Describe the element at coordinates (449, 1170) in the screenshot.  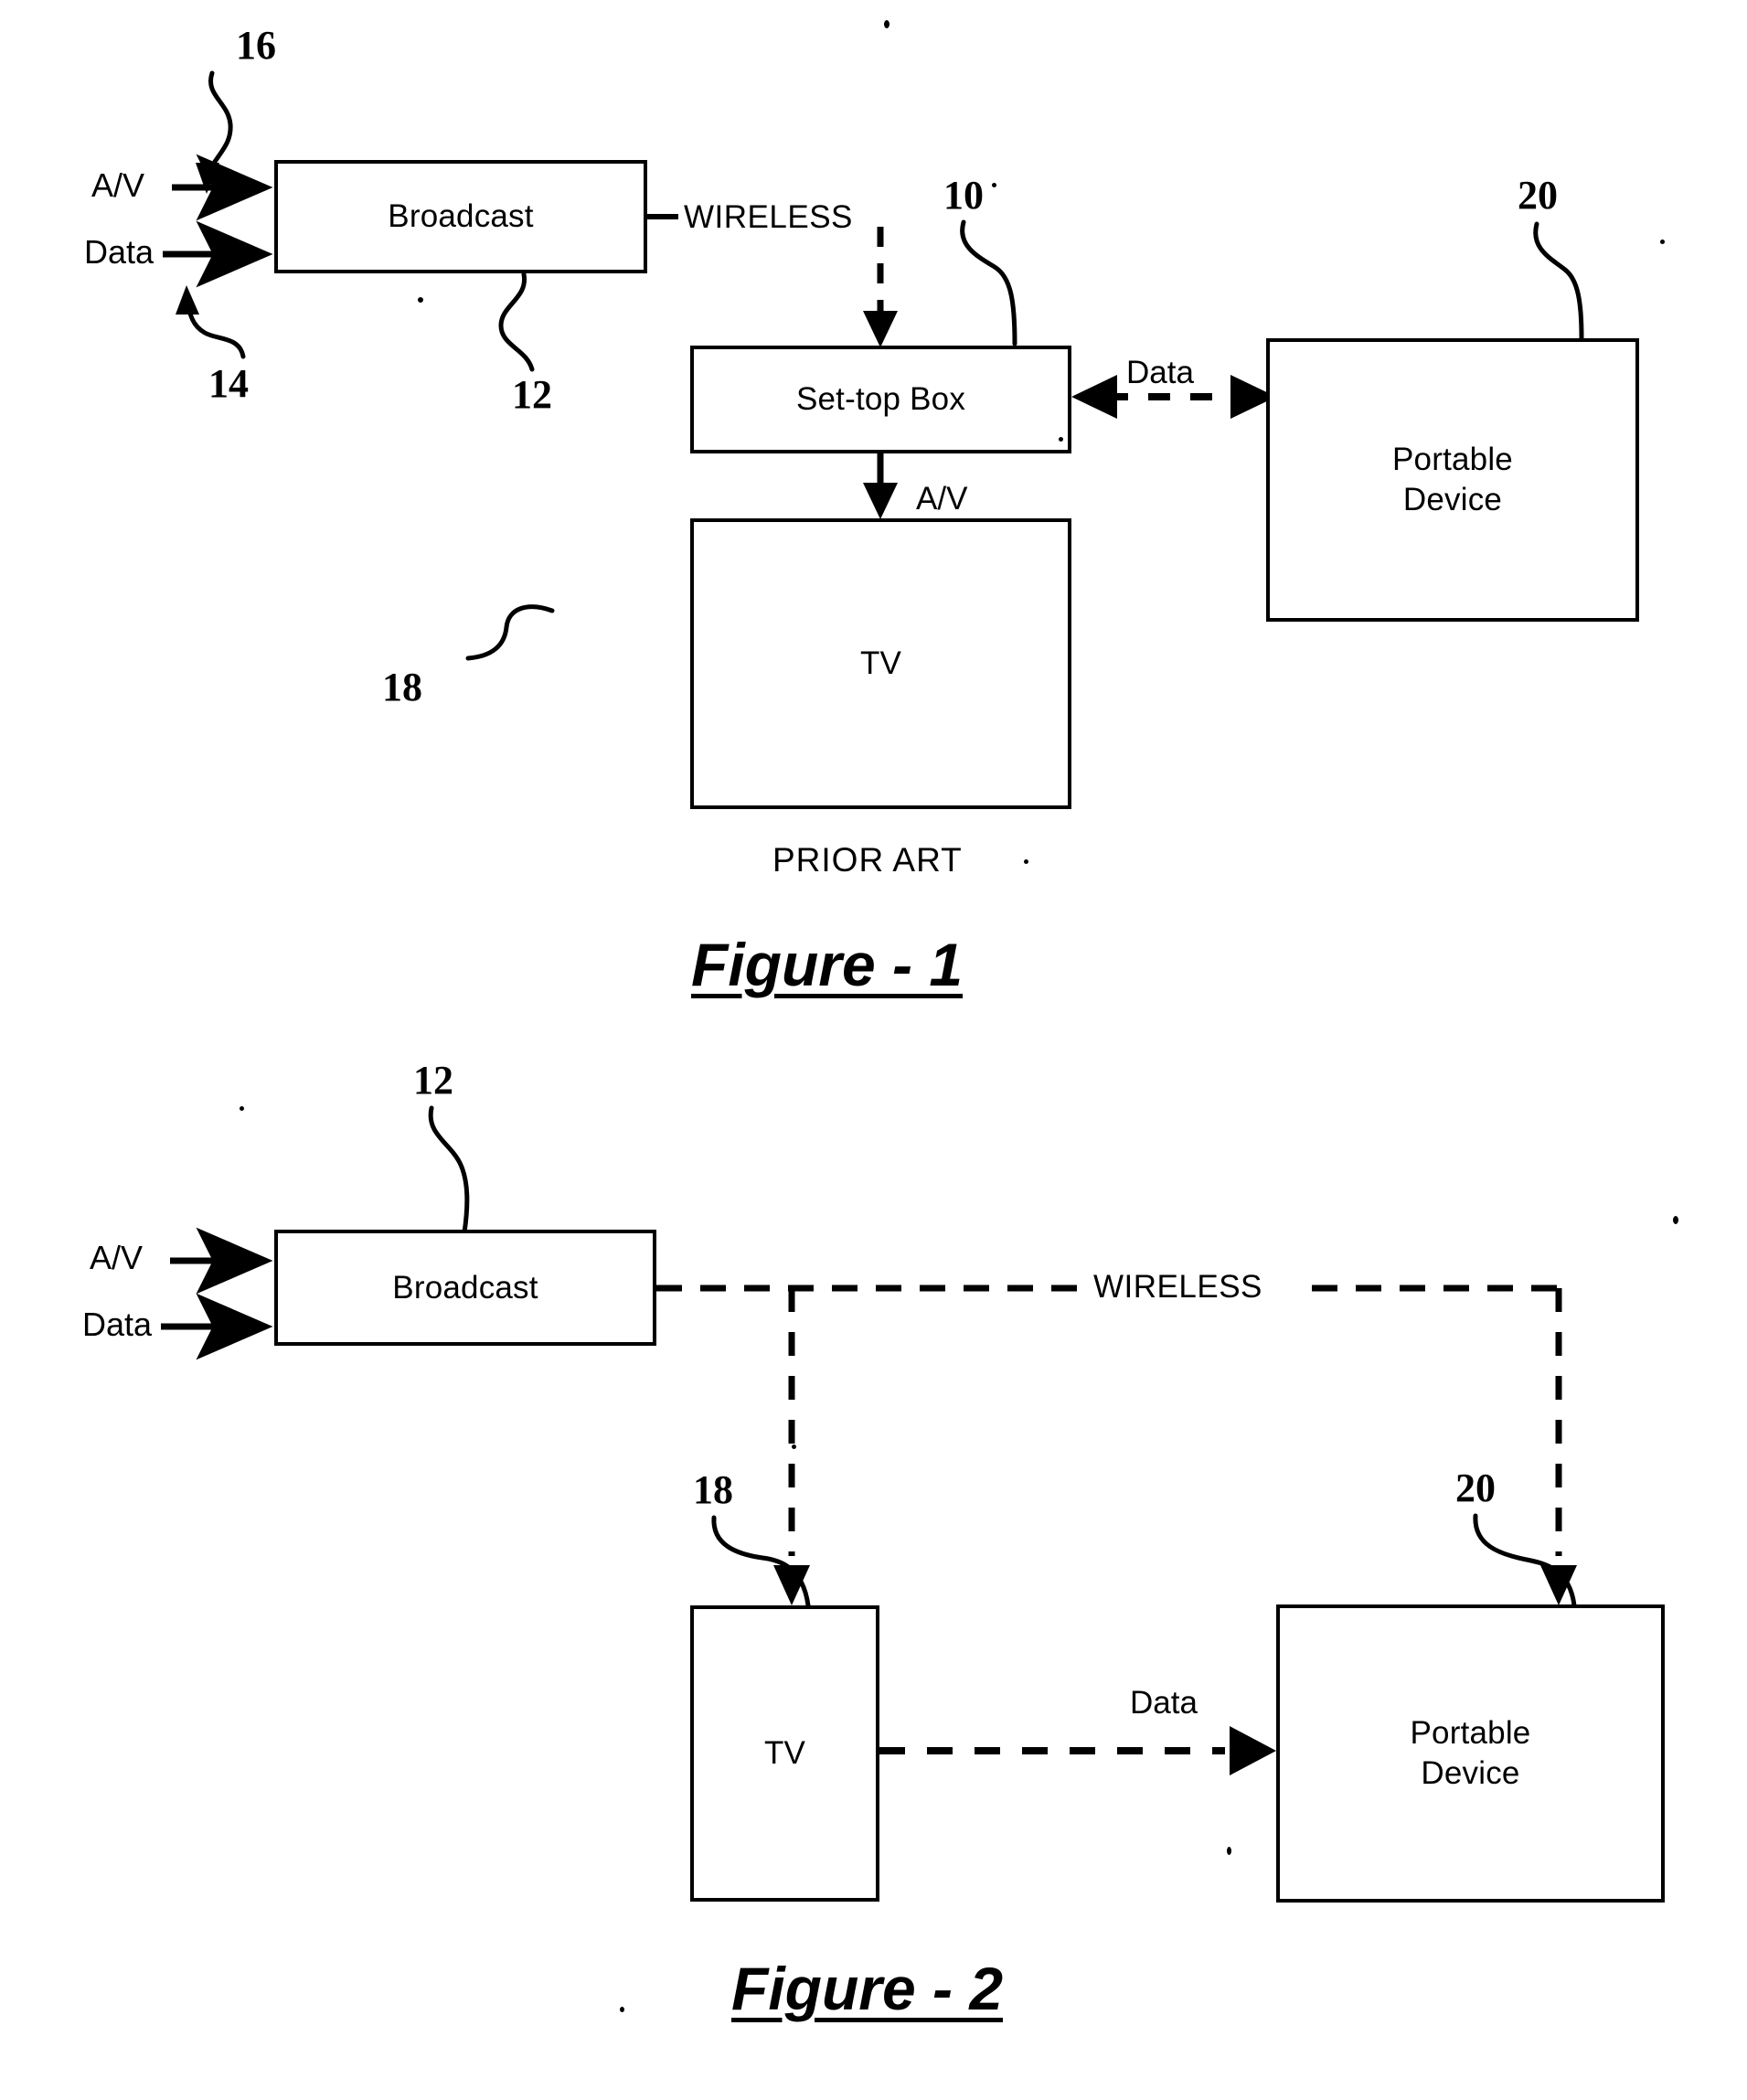
I see `leader-line-12-fig2` at that location.